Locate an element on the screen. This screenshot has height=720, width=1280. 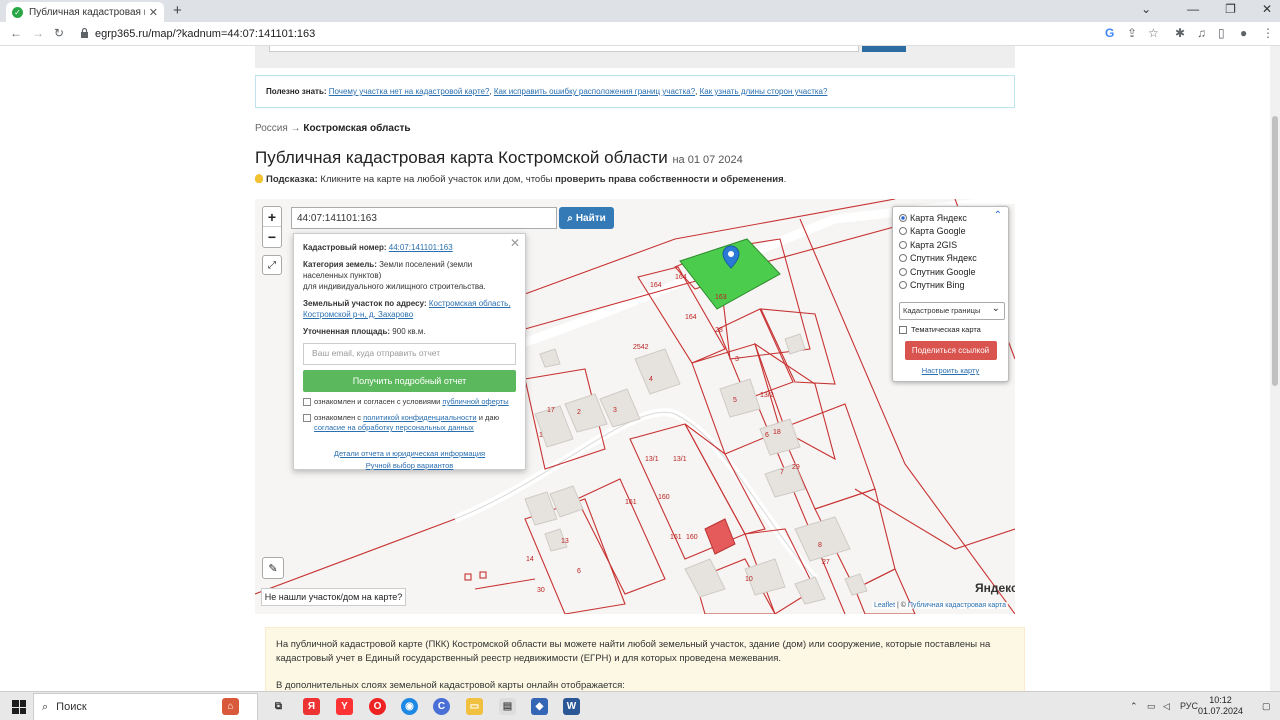
fullscreen-icon: ⤢ is located at coordinates (272, 265).